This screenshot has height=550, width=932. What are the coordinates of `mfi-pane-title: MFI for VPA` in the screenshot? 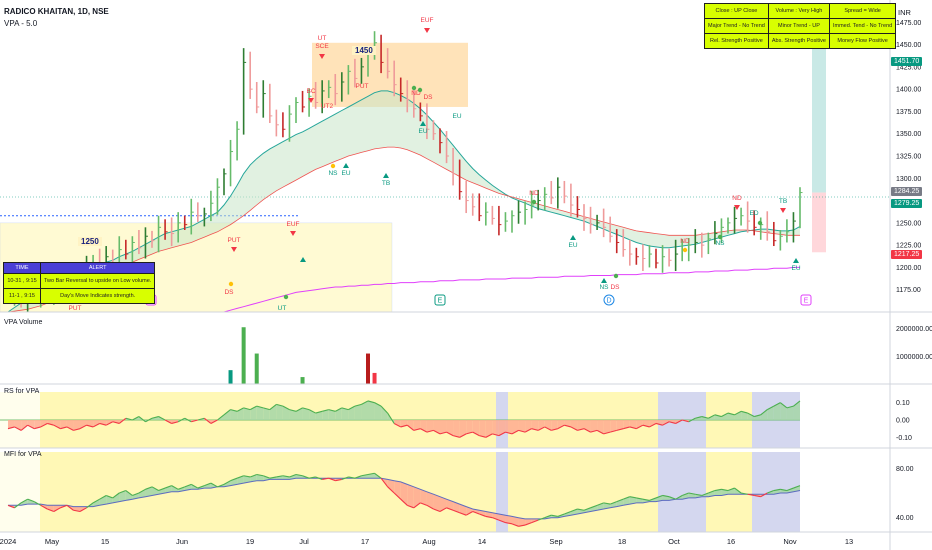 It's located at (23, 454).